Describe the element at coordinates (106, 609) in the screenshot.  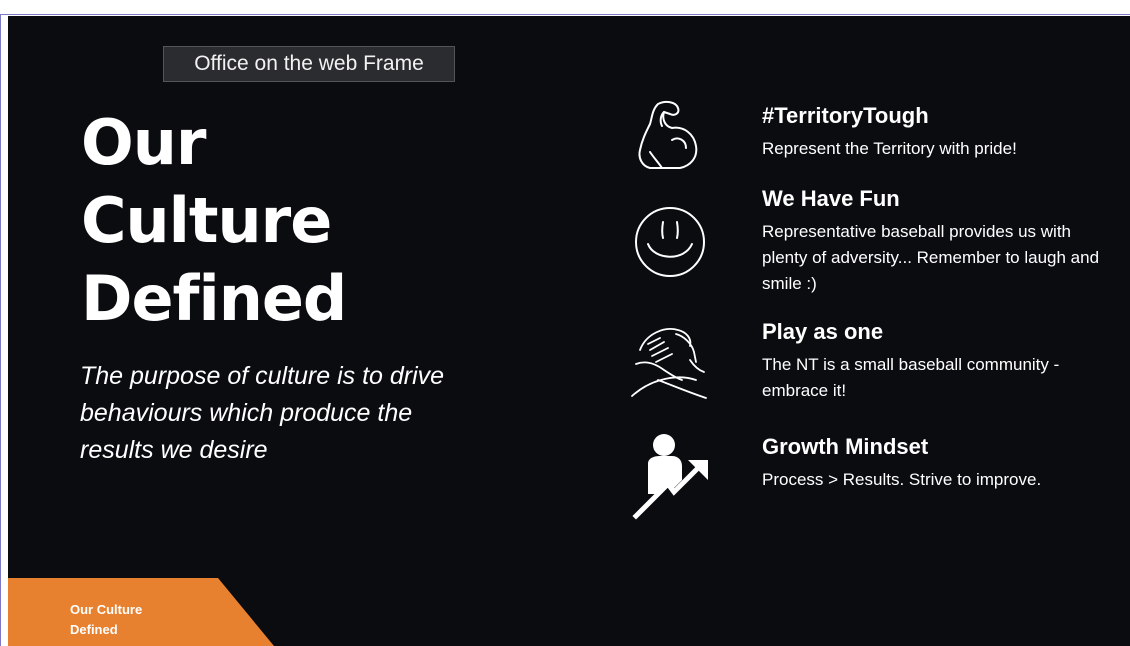
I see `footer-badge-line-1: Our Culture` at that location.